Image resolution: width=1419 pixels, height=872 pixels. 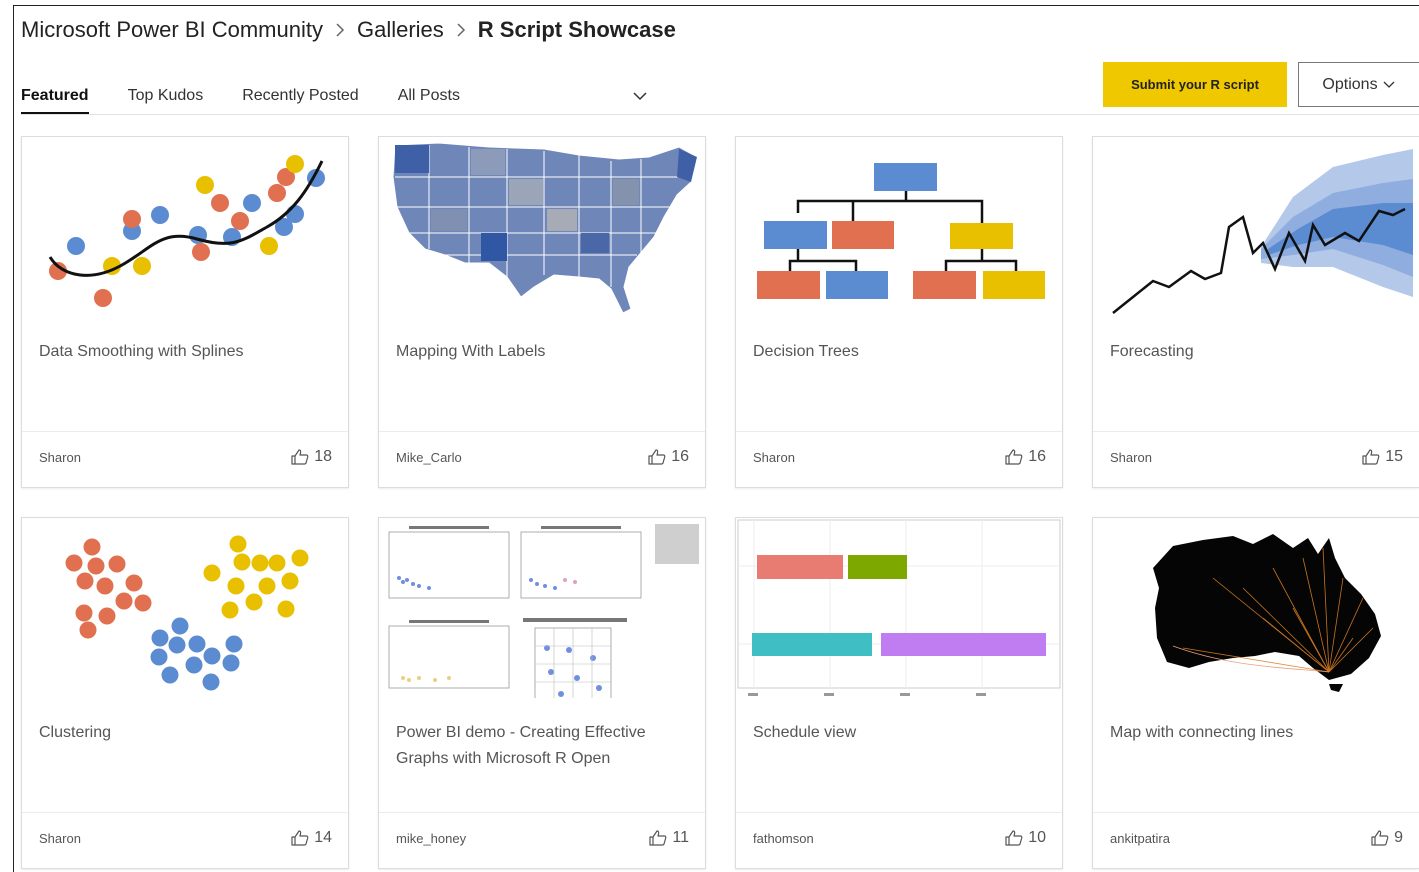 I want to click on card-title: Data Smoothing with Splines, so click(x=184, y=352).